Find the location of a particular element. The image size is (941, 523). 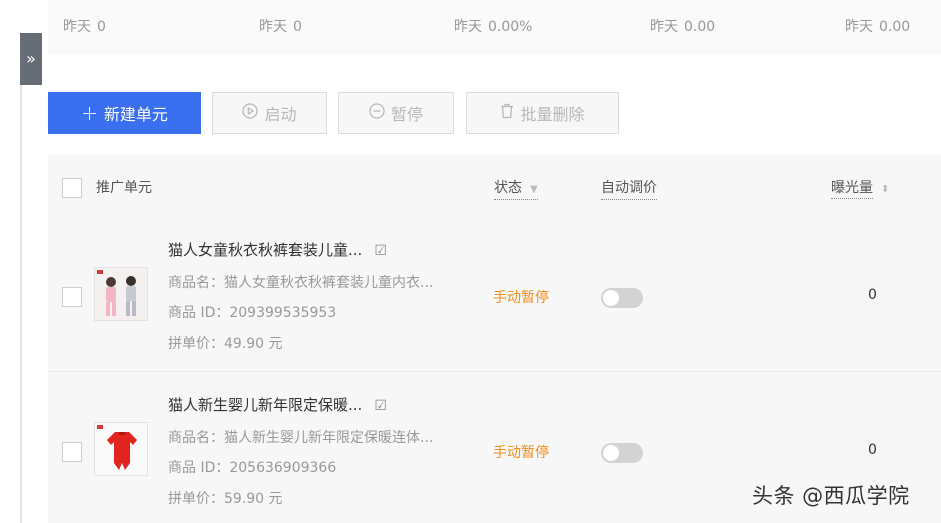

baby-romper-icon is located at coordinates (121, 449).